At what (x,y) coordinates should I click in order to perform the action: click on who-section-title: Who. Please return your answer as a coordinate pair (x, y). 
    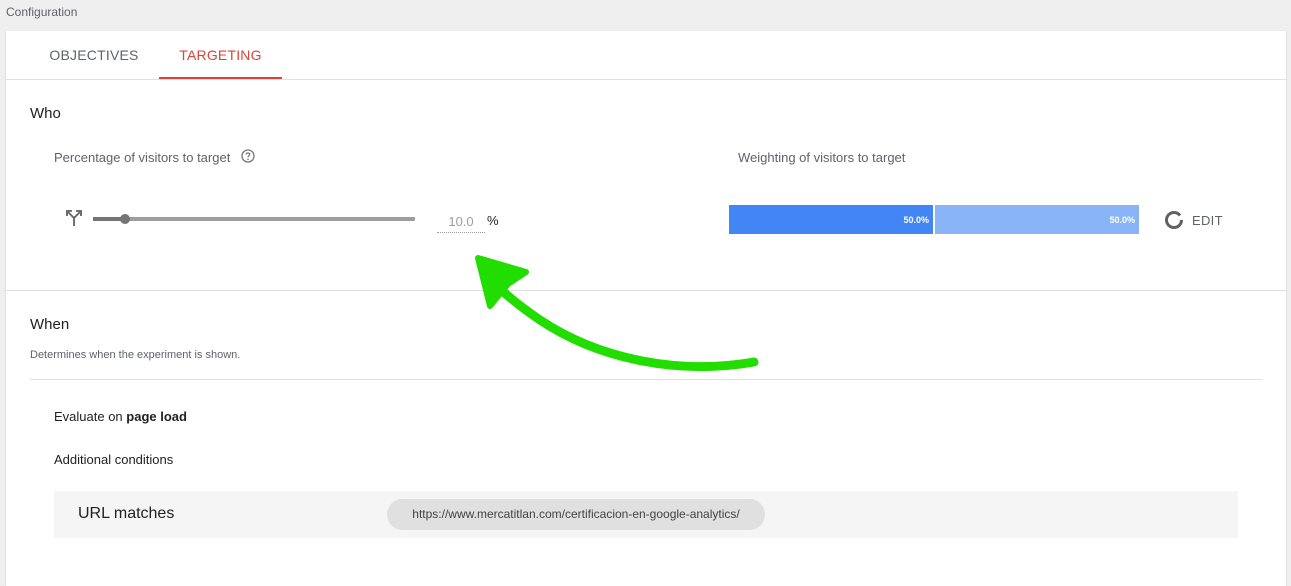
    Looking at the image, I should click on (45, 113).